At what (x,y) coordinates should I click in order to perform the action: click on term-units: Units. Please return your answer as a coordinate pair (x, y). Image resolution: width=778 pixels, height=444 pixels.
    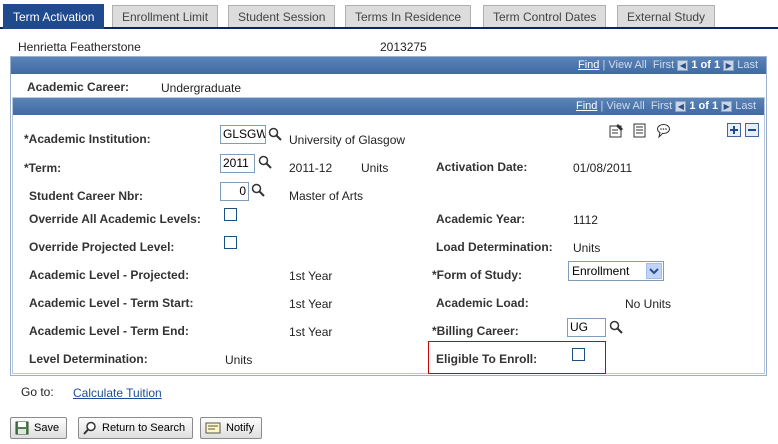
    Looking at the image, I should click on (375, 168).